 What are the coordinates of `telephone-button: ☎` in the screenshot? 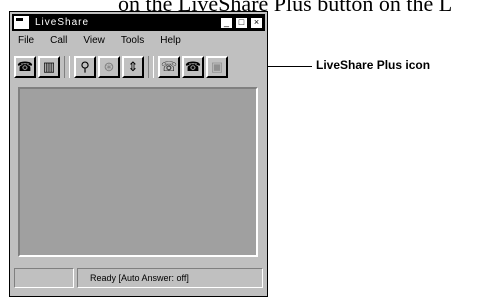 It's located at (25, 67).